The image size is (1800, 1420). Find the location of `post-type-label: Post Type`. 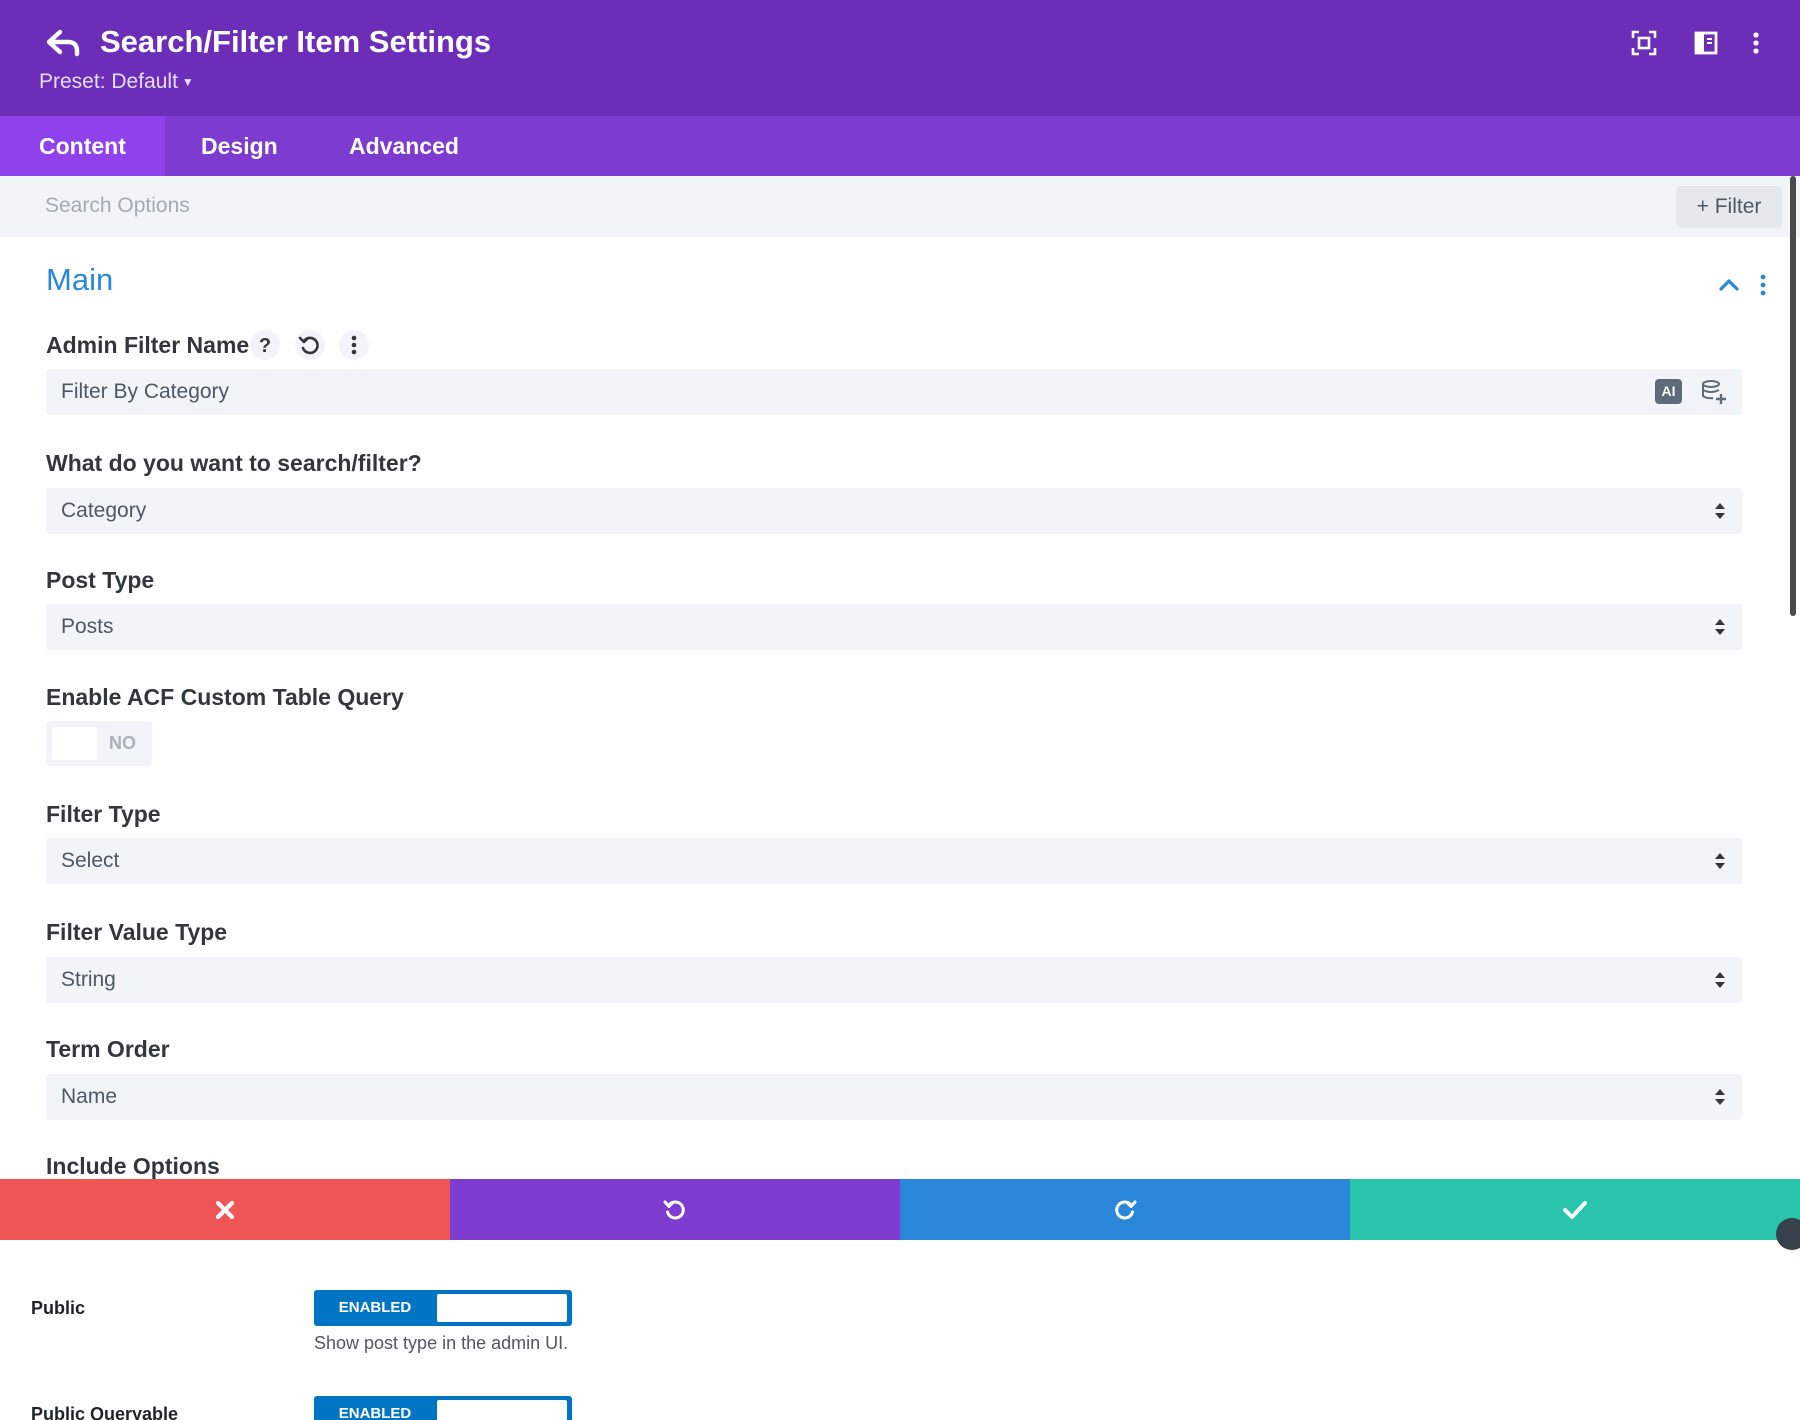

post-type-label: Post Type is located at coordinates (100, 580).